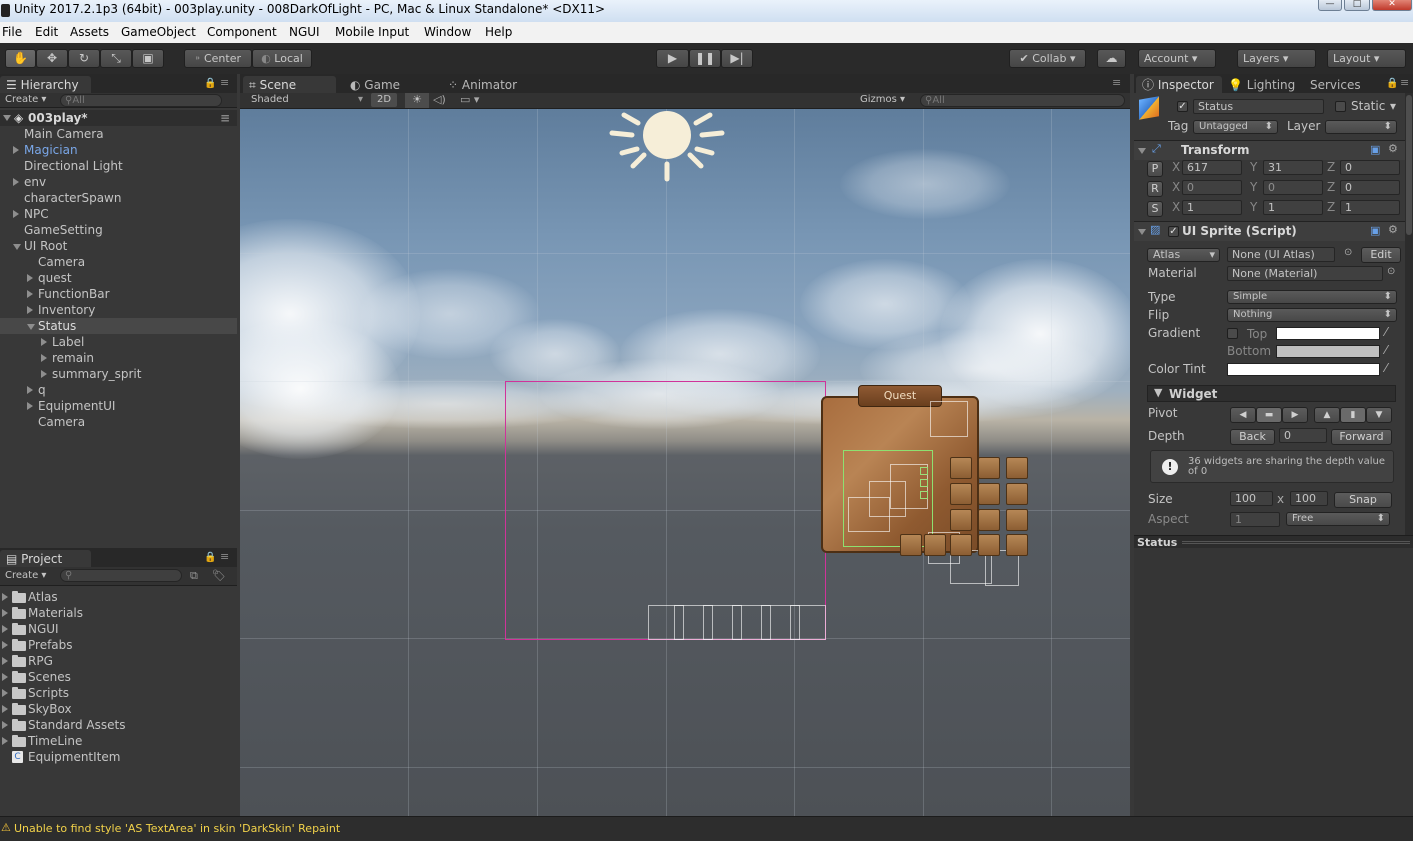  Describe the element at coordinates (1182, 106) in the screenshot. I see `active-checkbox: ✓` at that location.